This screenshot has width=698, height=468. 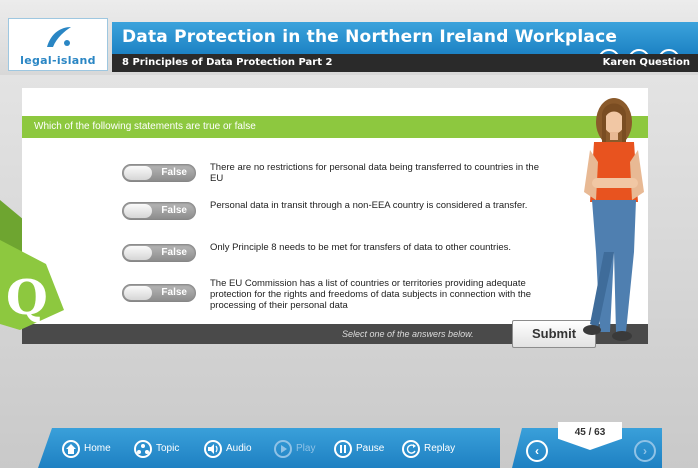 What do you see at coordinates (408, 334) in the screenshot?
I see `hint-text: Select one of the answers below.` at bounding box center [408, 334].